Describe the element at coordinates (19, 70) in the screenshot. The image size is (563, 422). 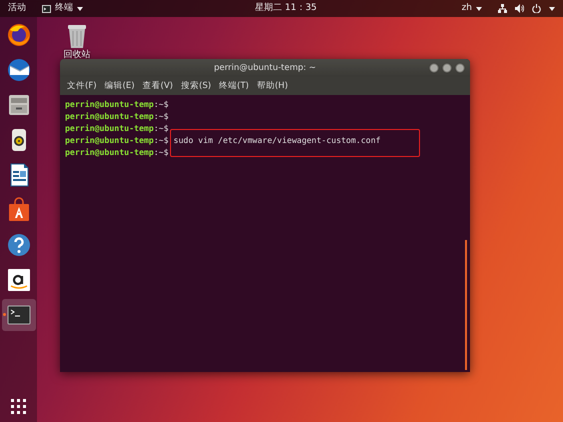
I see `mail-icon` at that location.